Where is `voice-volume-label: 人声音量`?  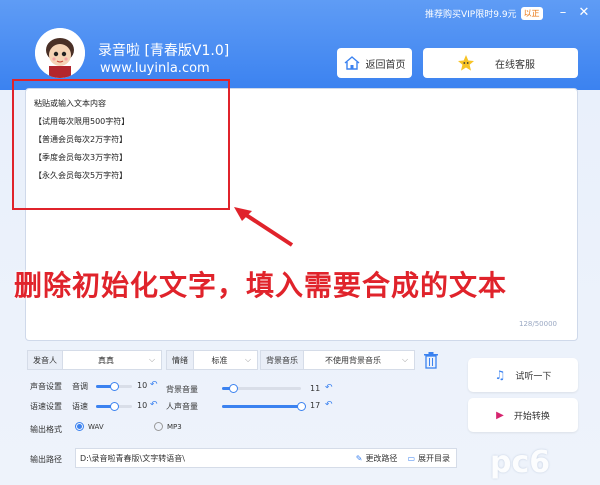 voice-volume-label: 人声音量 is located at coordinates (182, 406).